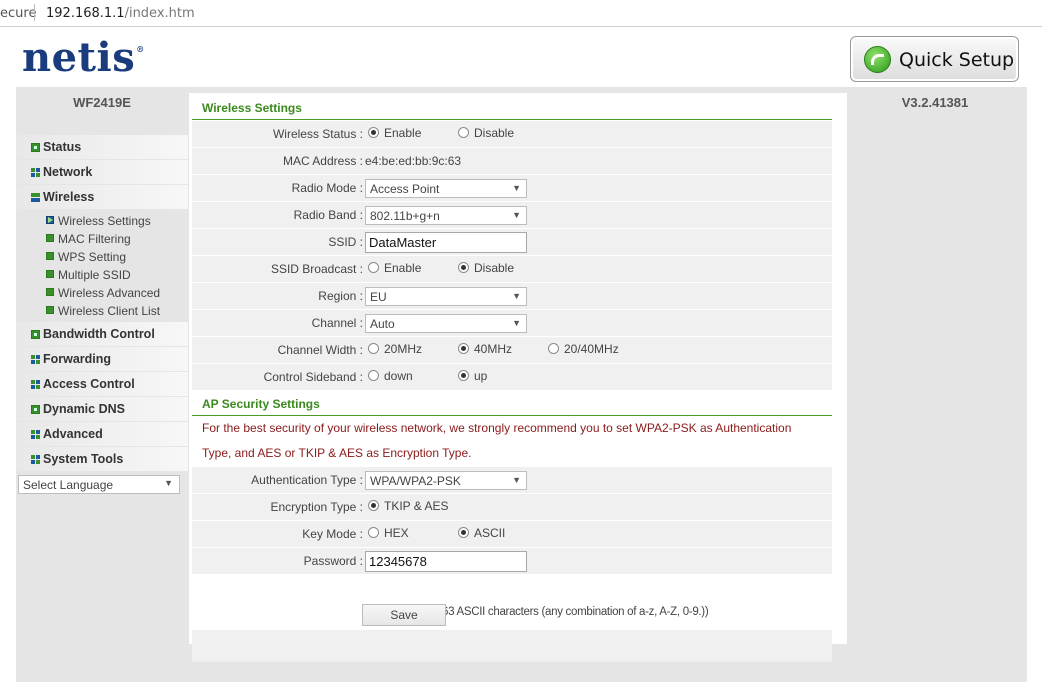 This screenshot has height=682, width=1042. Describe the element at coordinates (92, 257) in the screenshot. I see `submenu-item-label: WPS Setting` at that location.